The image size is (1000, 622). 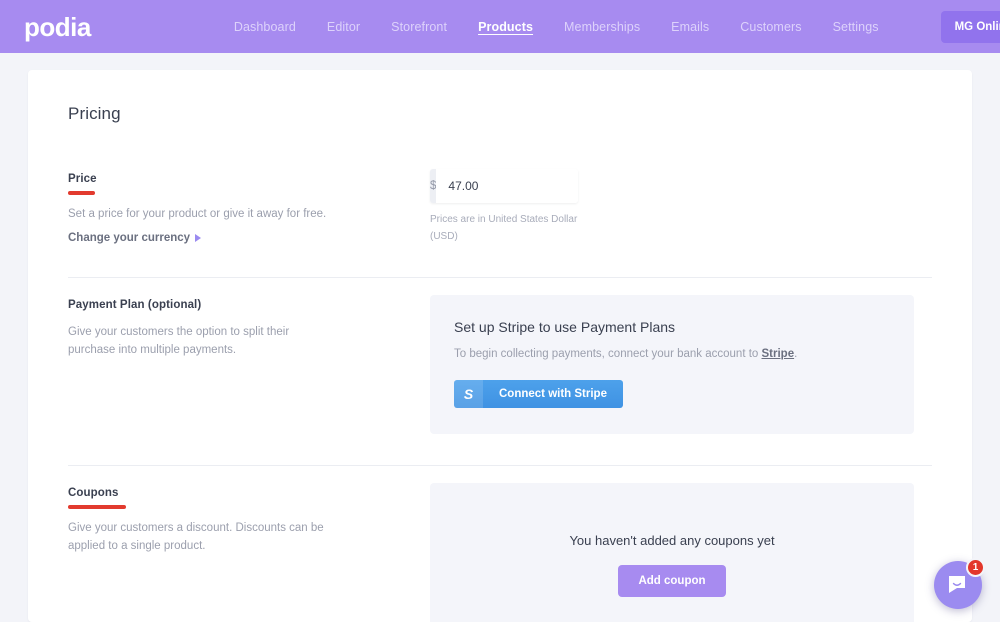 I want to click on connect-with-stripe-label: Connect with Stripe, so click(x=553, y=394).